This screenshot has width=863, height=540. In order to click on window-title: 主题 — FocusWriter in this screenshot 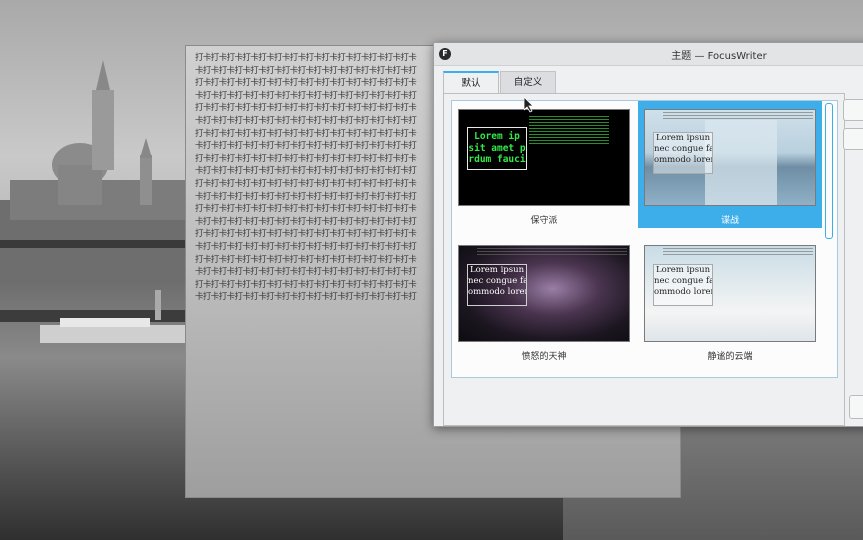, I will do `click(719, 56)`.